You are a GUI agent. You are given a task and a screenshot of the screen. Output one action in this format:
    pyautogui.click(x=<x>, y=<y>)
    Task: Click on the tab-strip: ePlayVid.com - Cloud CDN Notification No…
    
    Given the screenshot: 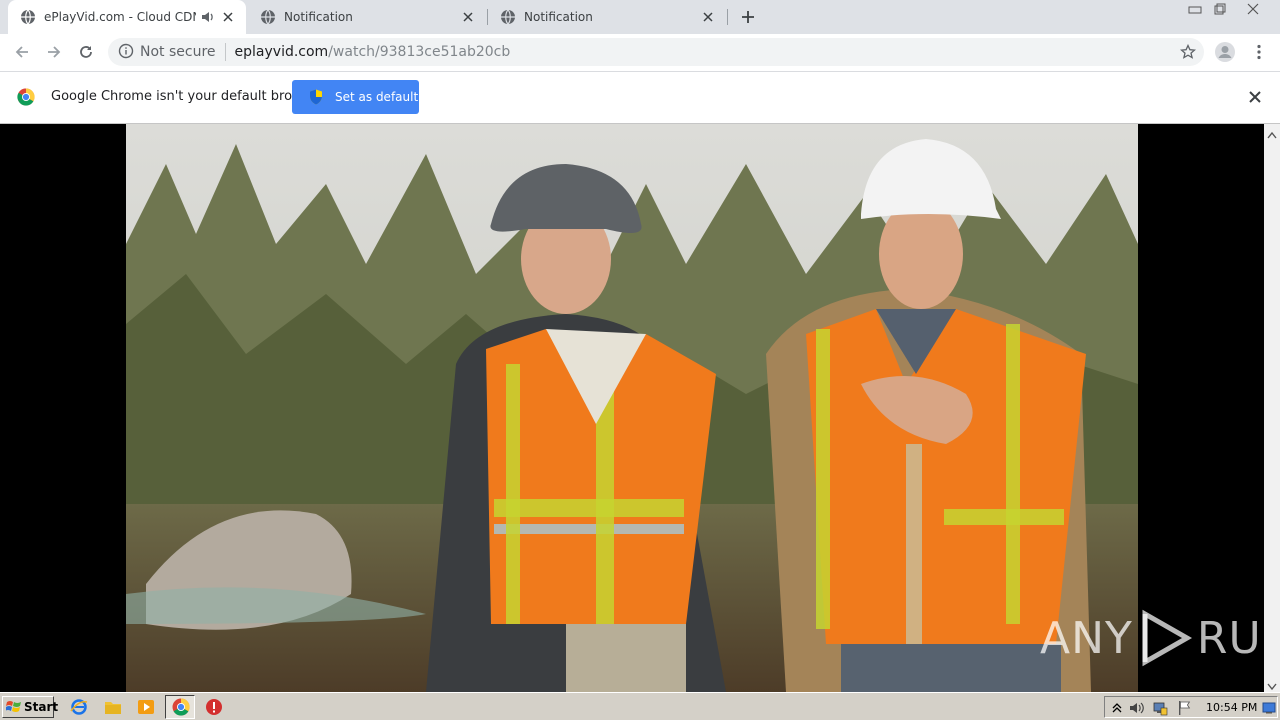 What is the action you would take?
    pyautogui.click(x=640, y=17)
    